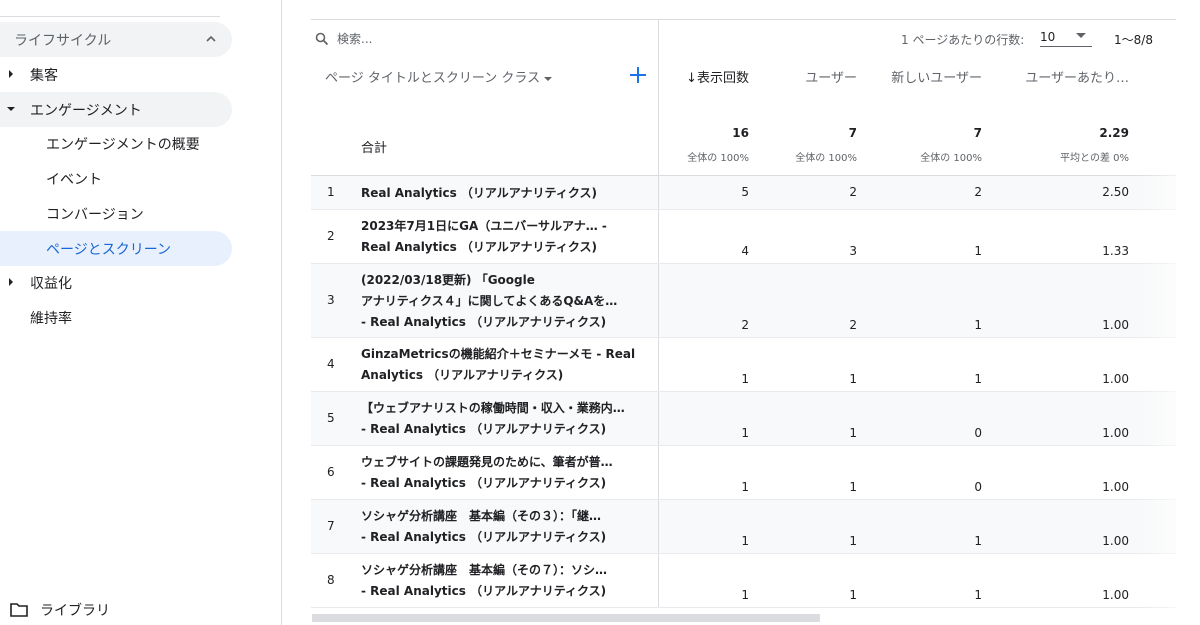 The height and width of the screenshot is (625, 1200). I want to click on expand-down-icon, so click(11, 109).